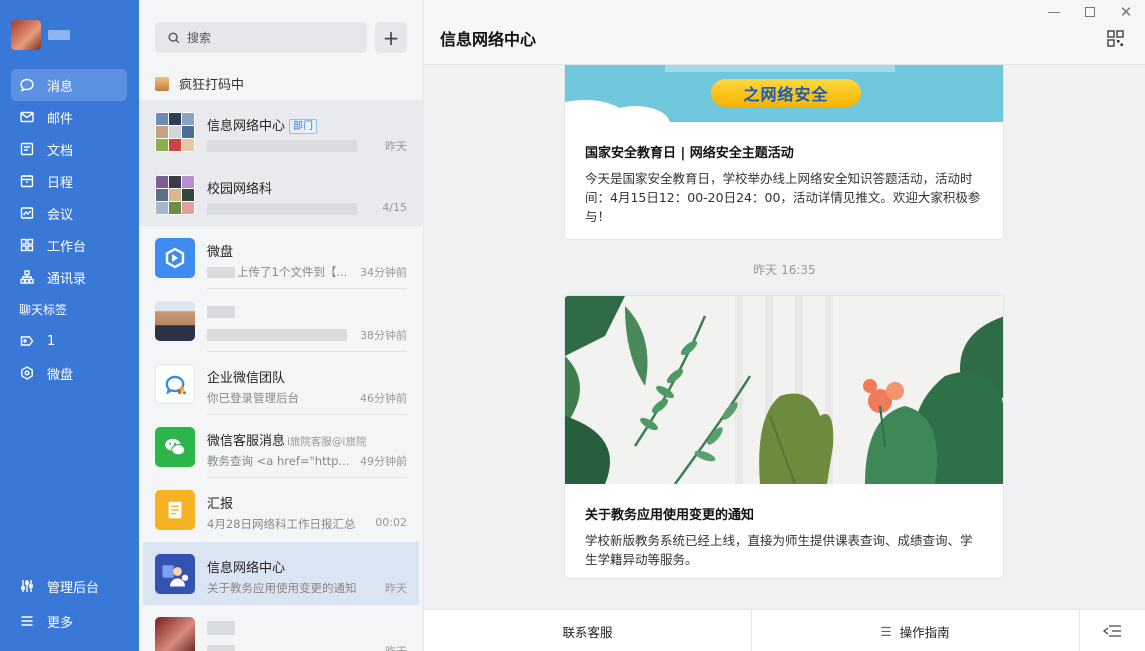  What do you see at coordinates (886, 631) in the screenshot?
I see `list-icon: ☰` at bounding box center [886, 631].